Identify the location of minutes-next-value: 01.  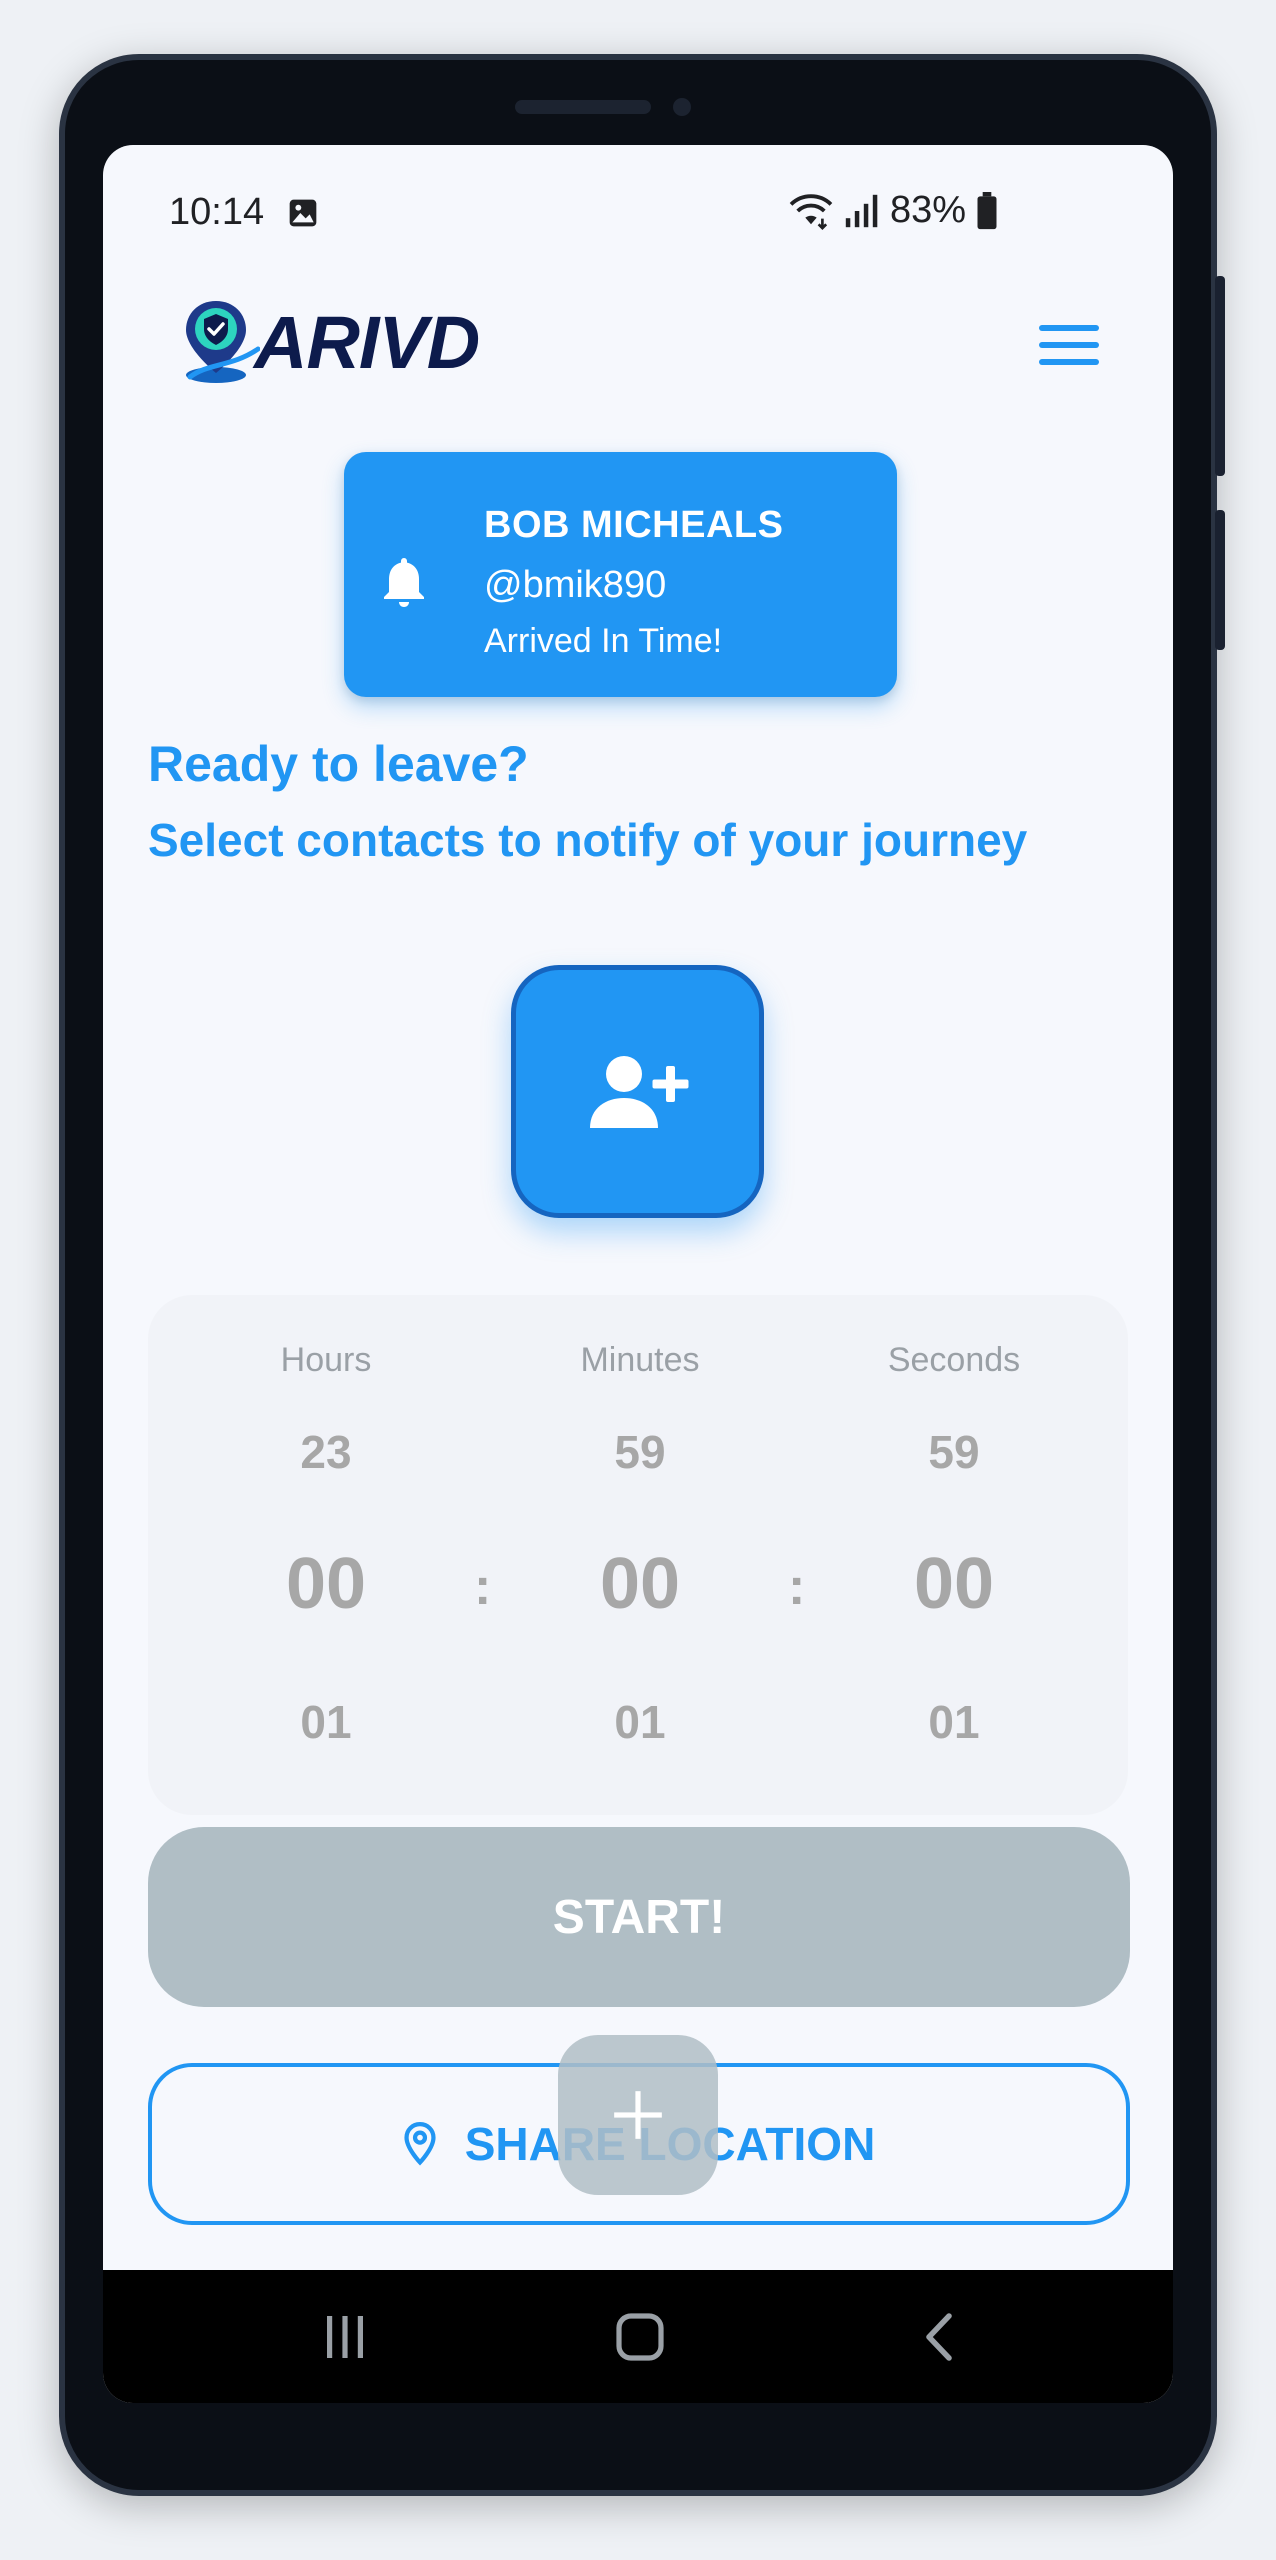
(640, 1722).